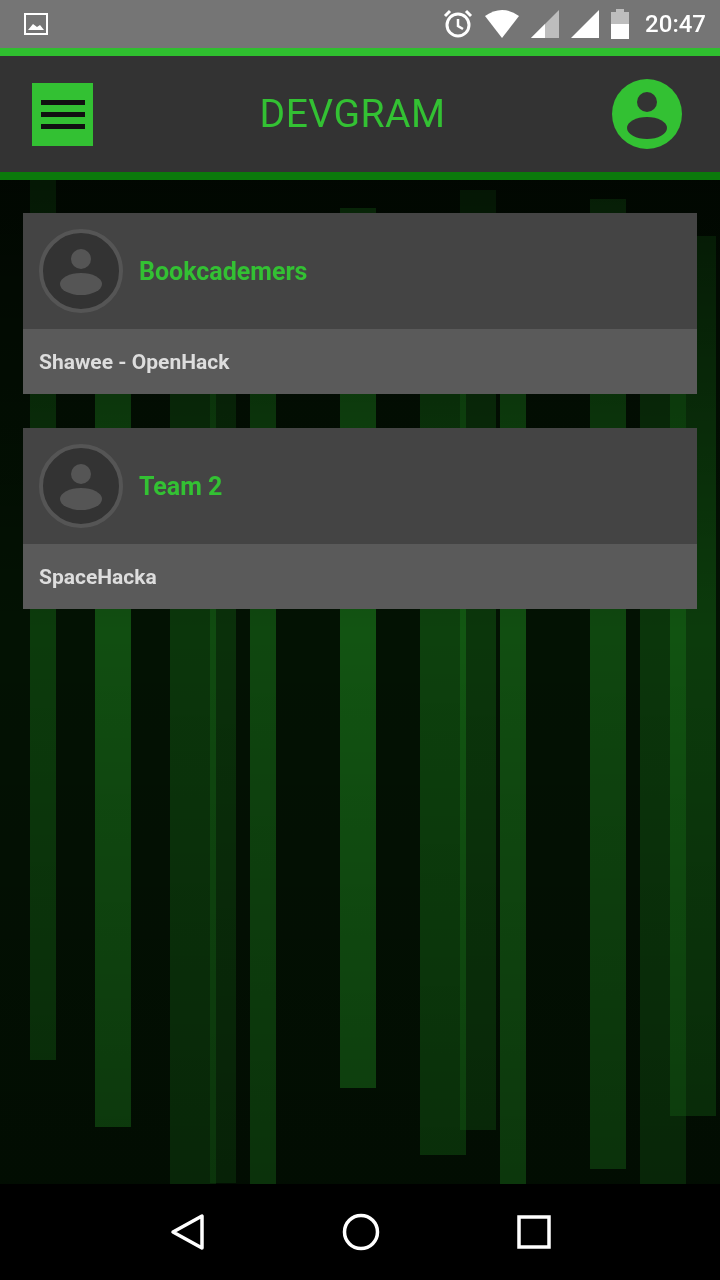  I want to click on team-name: Bookcademers, so click(223, 271).